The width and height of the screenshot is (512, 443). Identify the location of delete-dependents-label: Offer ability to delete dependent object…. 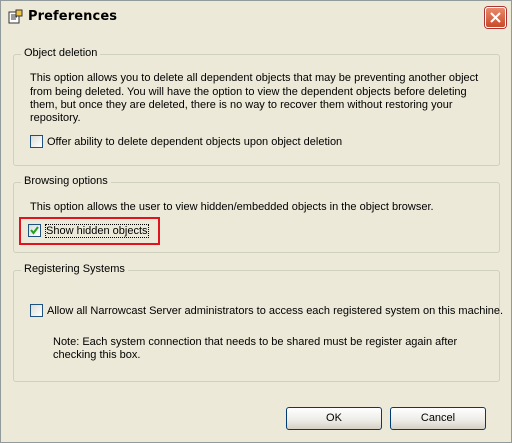
(194, 142).